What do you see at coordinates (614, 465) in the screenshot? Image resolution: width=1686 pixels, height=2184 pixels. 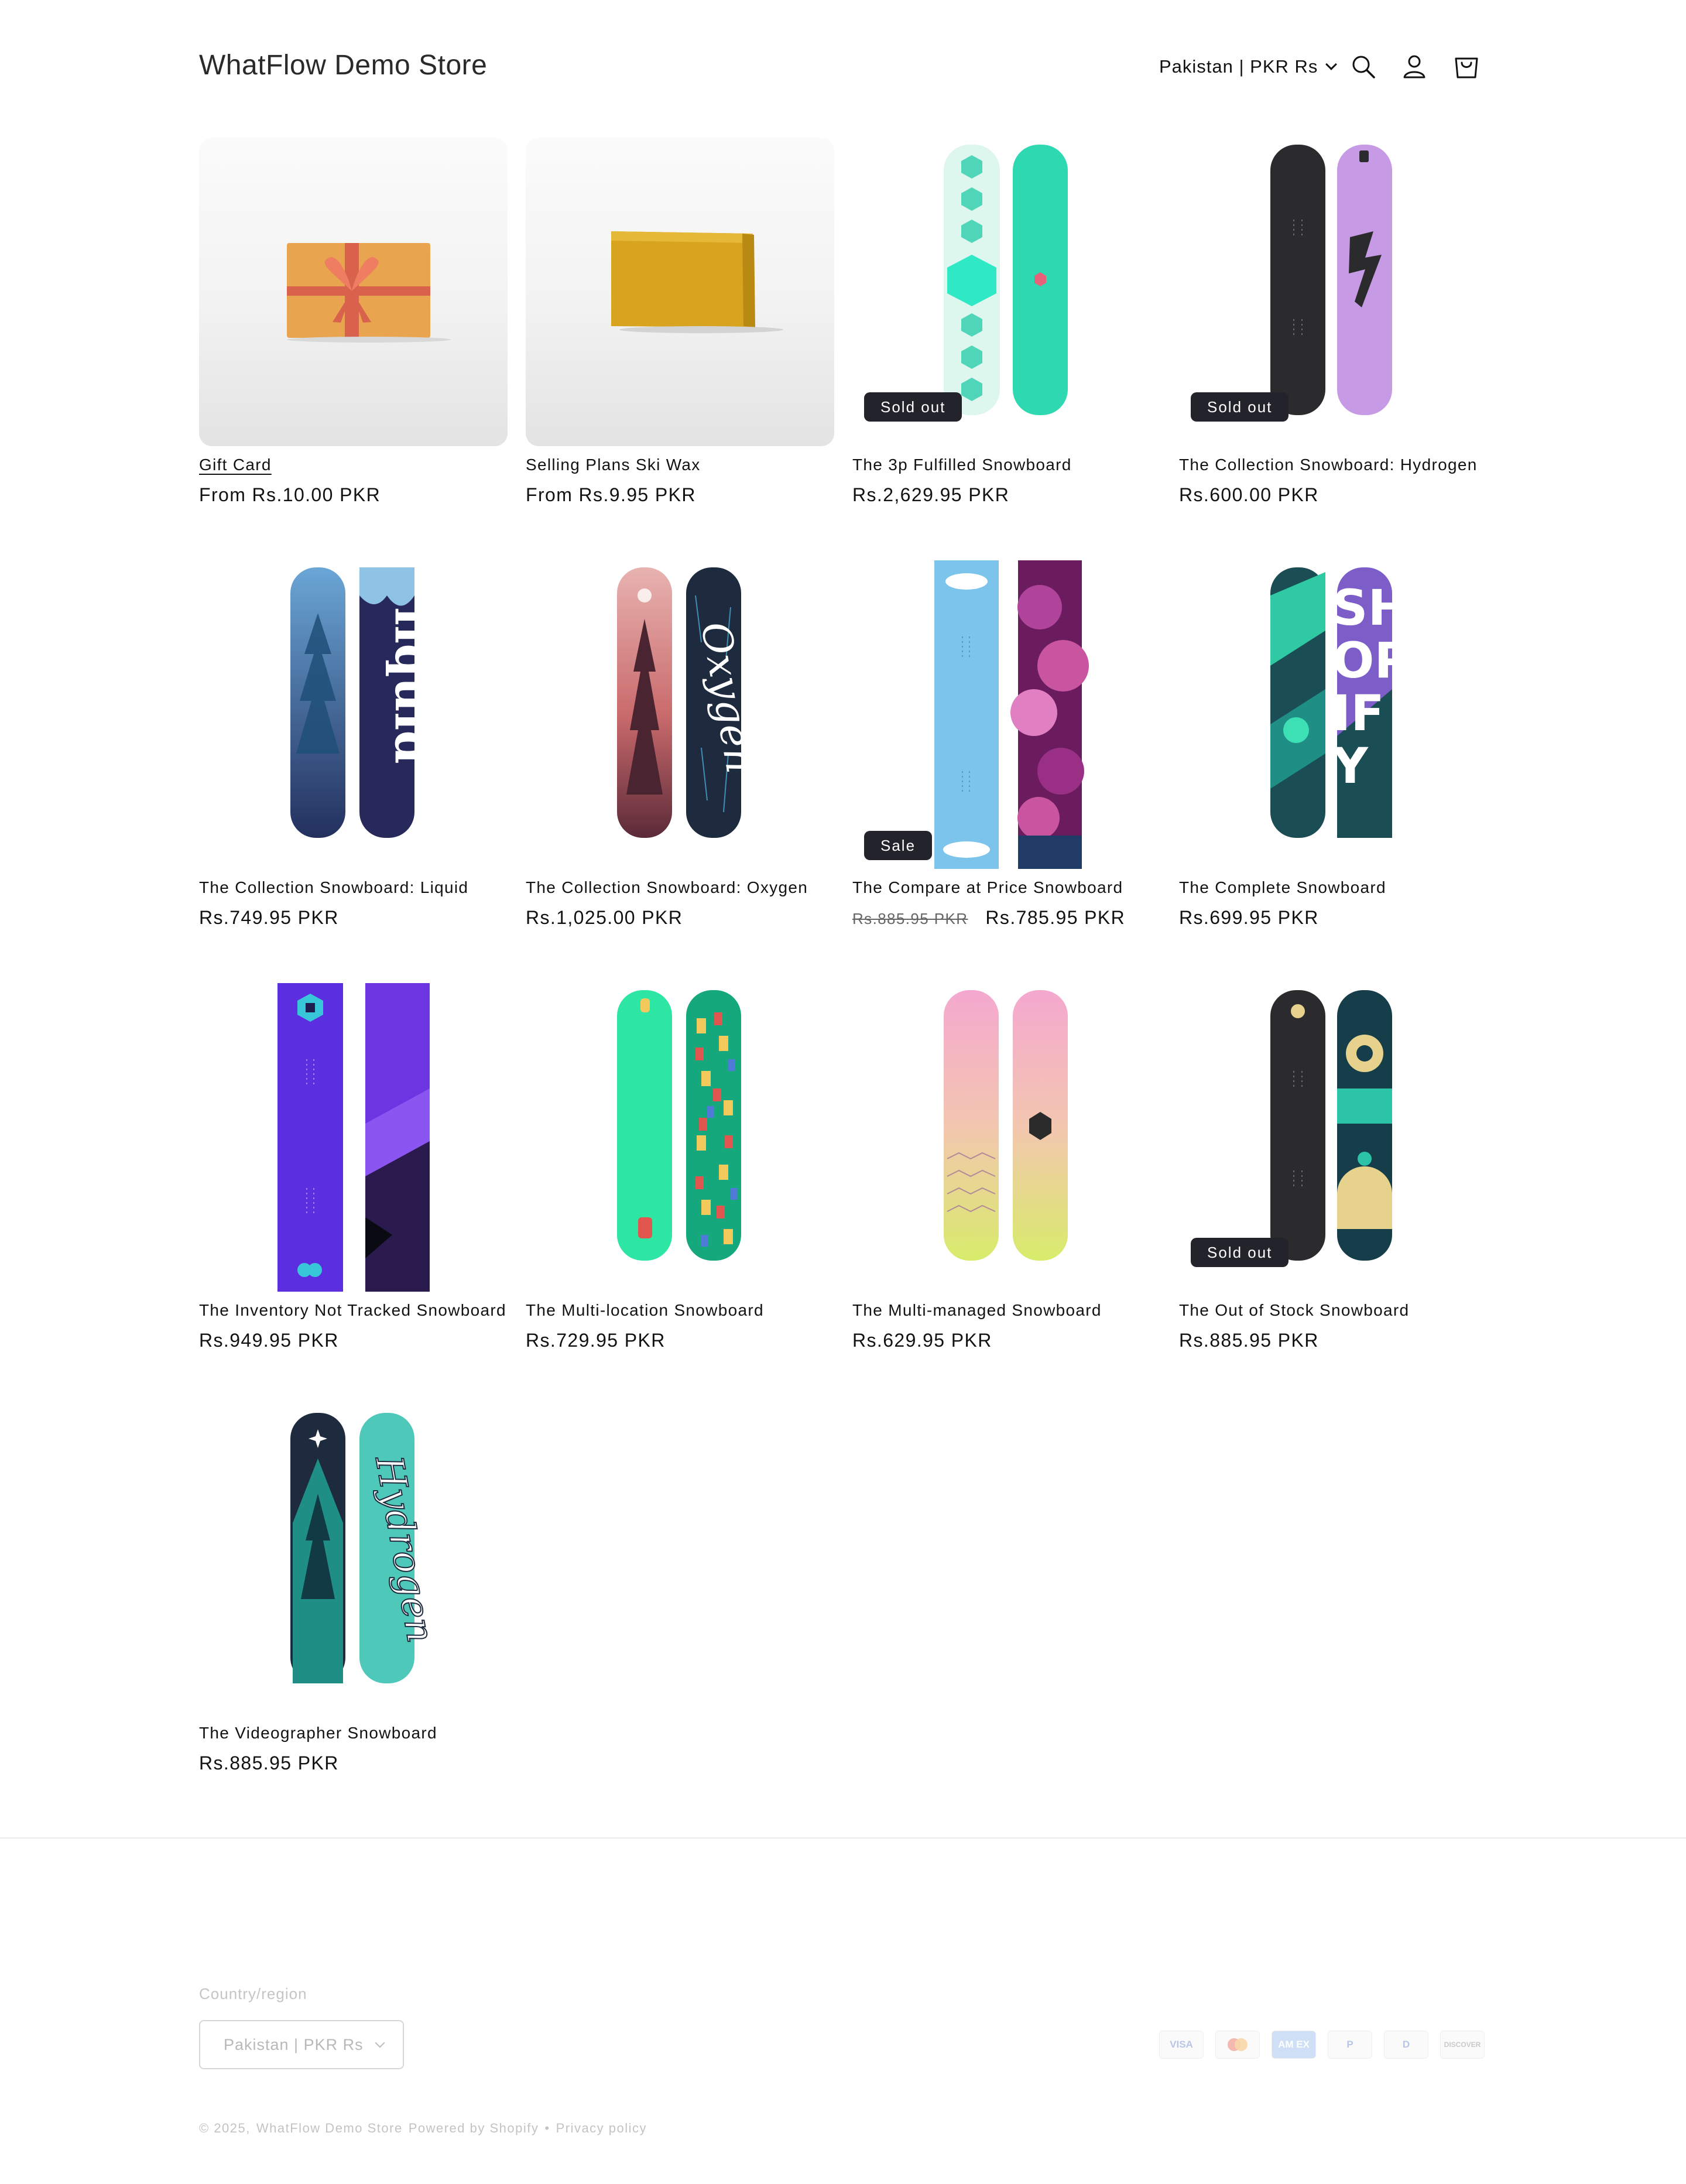 I see `product-title: Selling Plans Ski Wax` at bounding box center [614, 465].